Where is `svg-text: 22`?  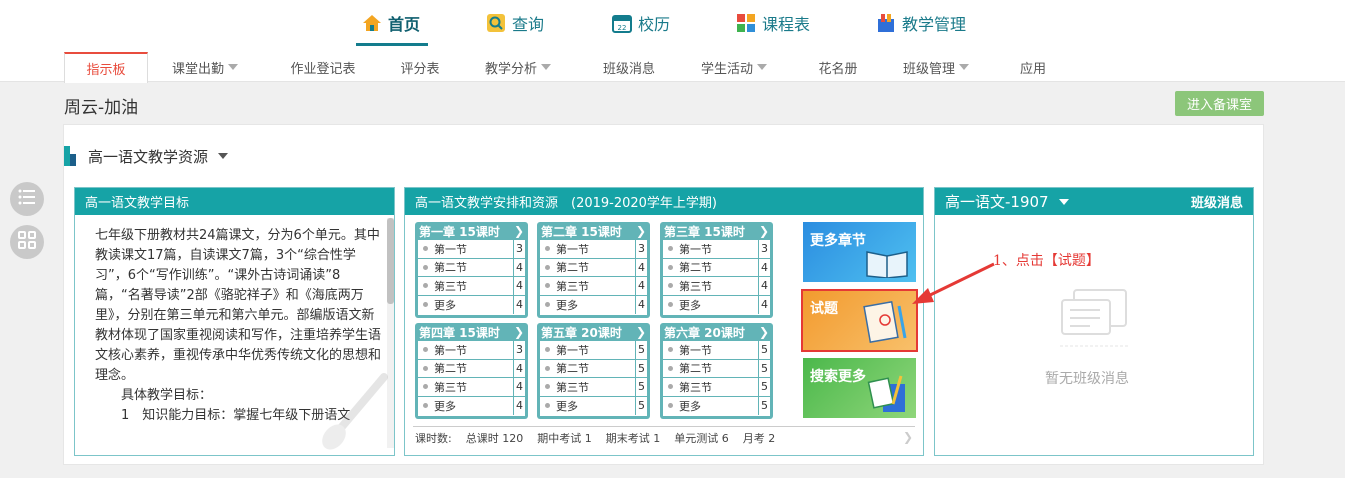
svg-text: 22 is located at coordinates (622, 28).